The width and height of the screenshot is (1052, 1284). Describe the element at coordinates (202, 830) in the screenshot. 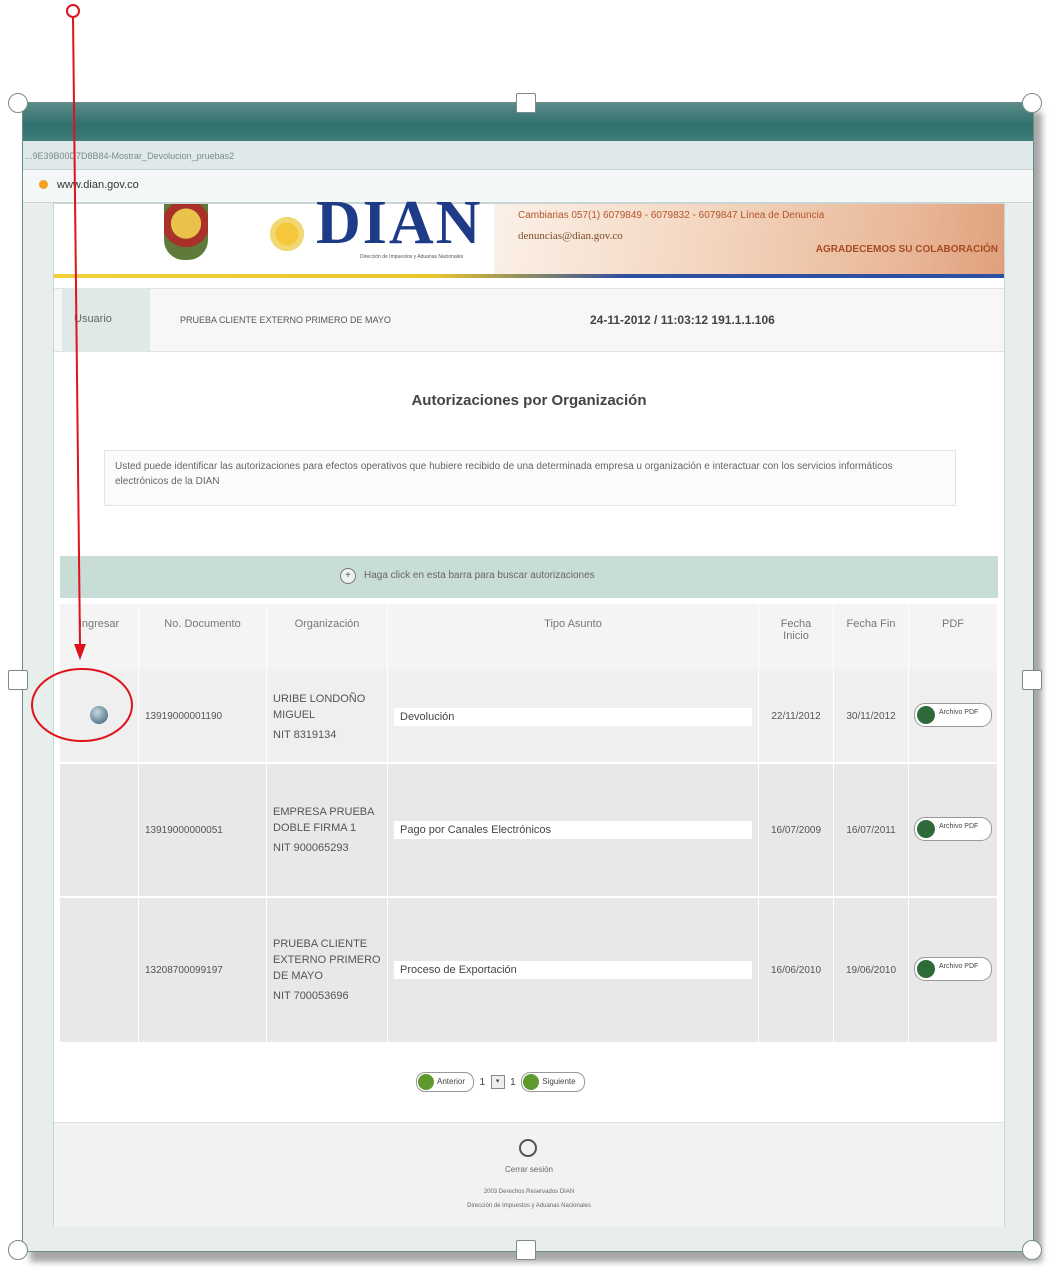

I see `documento-cell: 13919000000051` at that location.